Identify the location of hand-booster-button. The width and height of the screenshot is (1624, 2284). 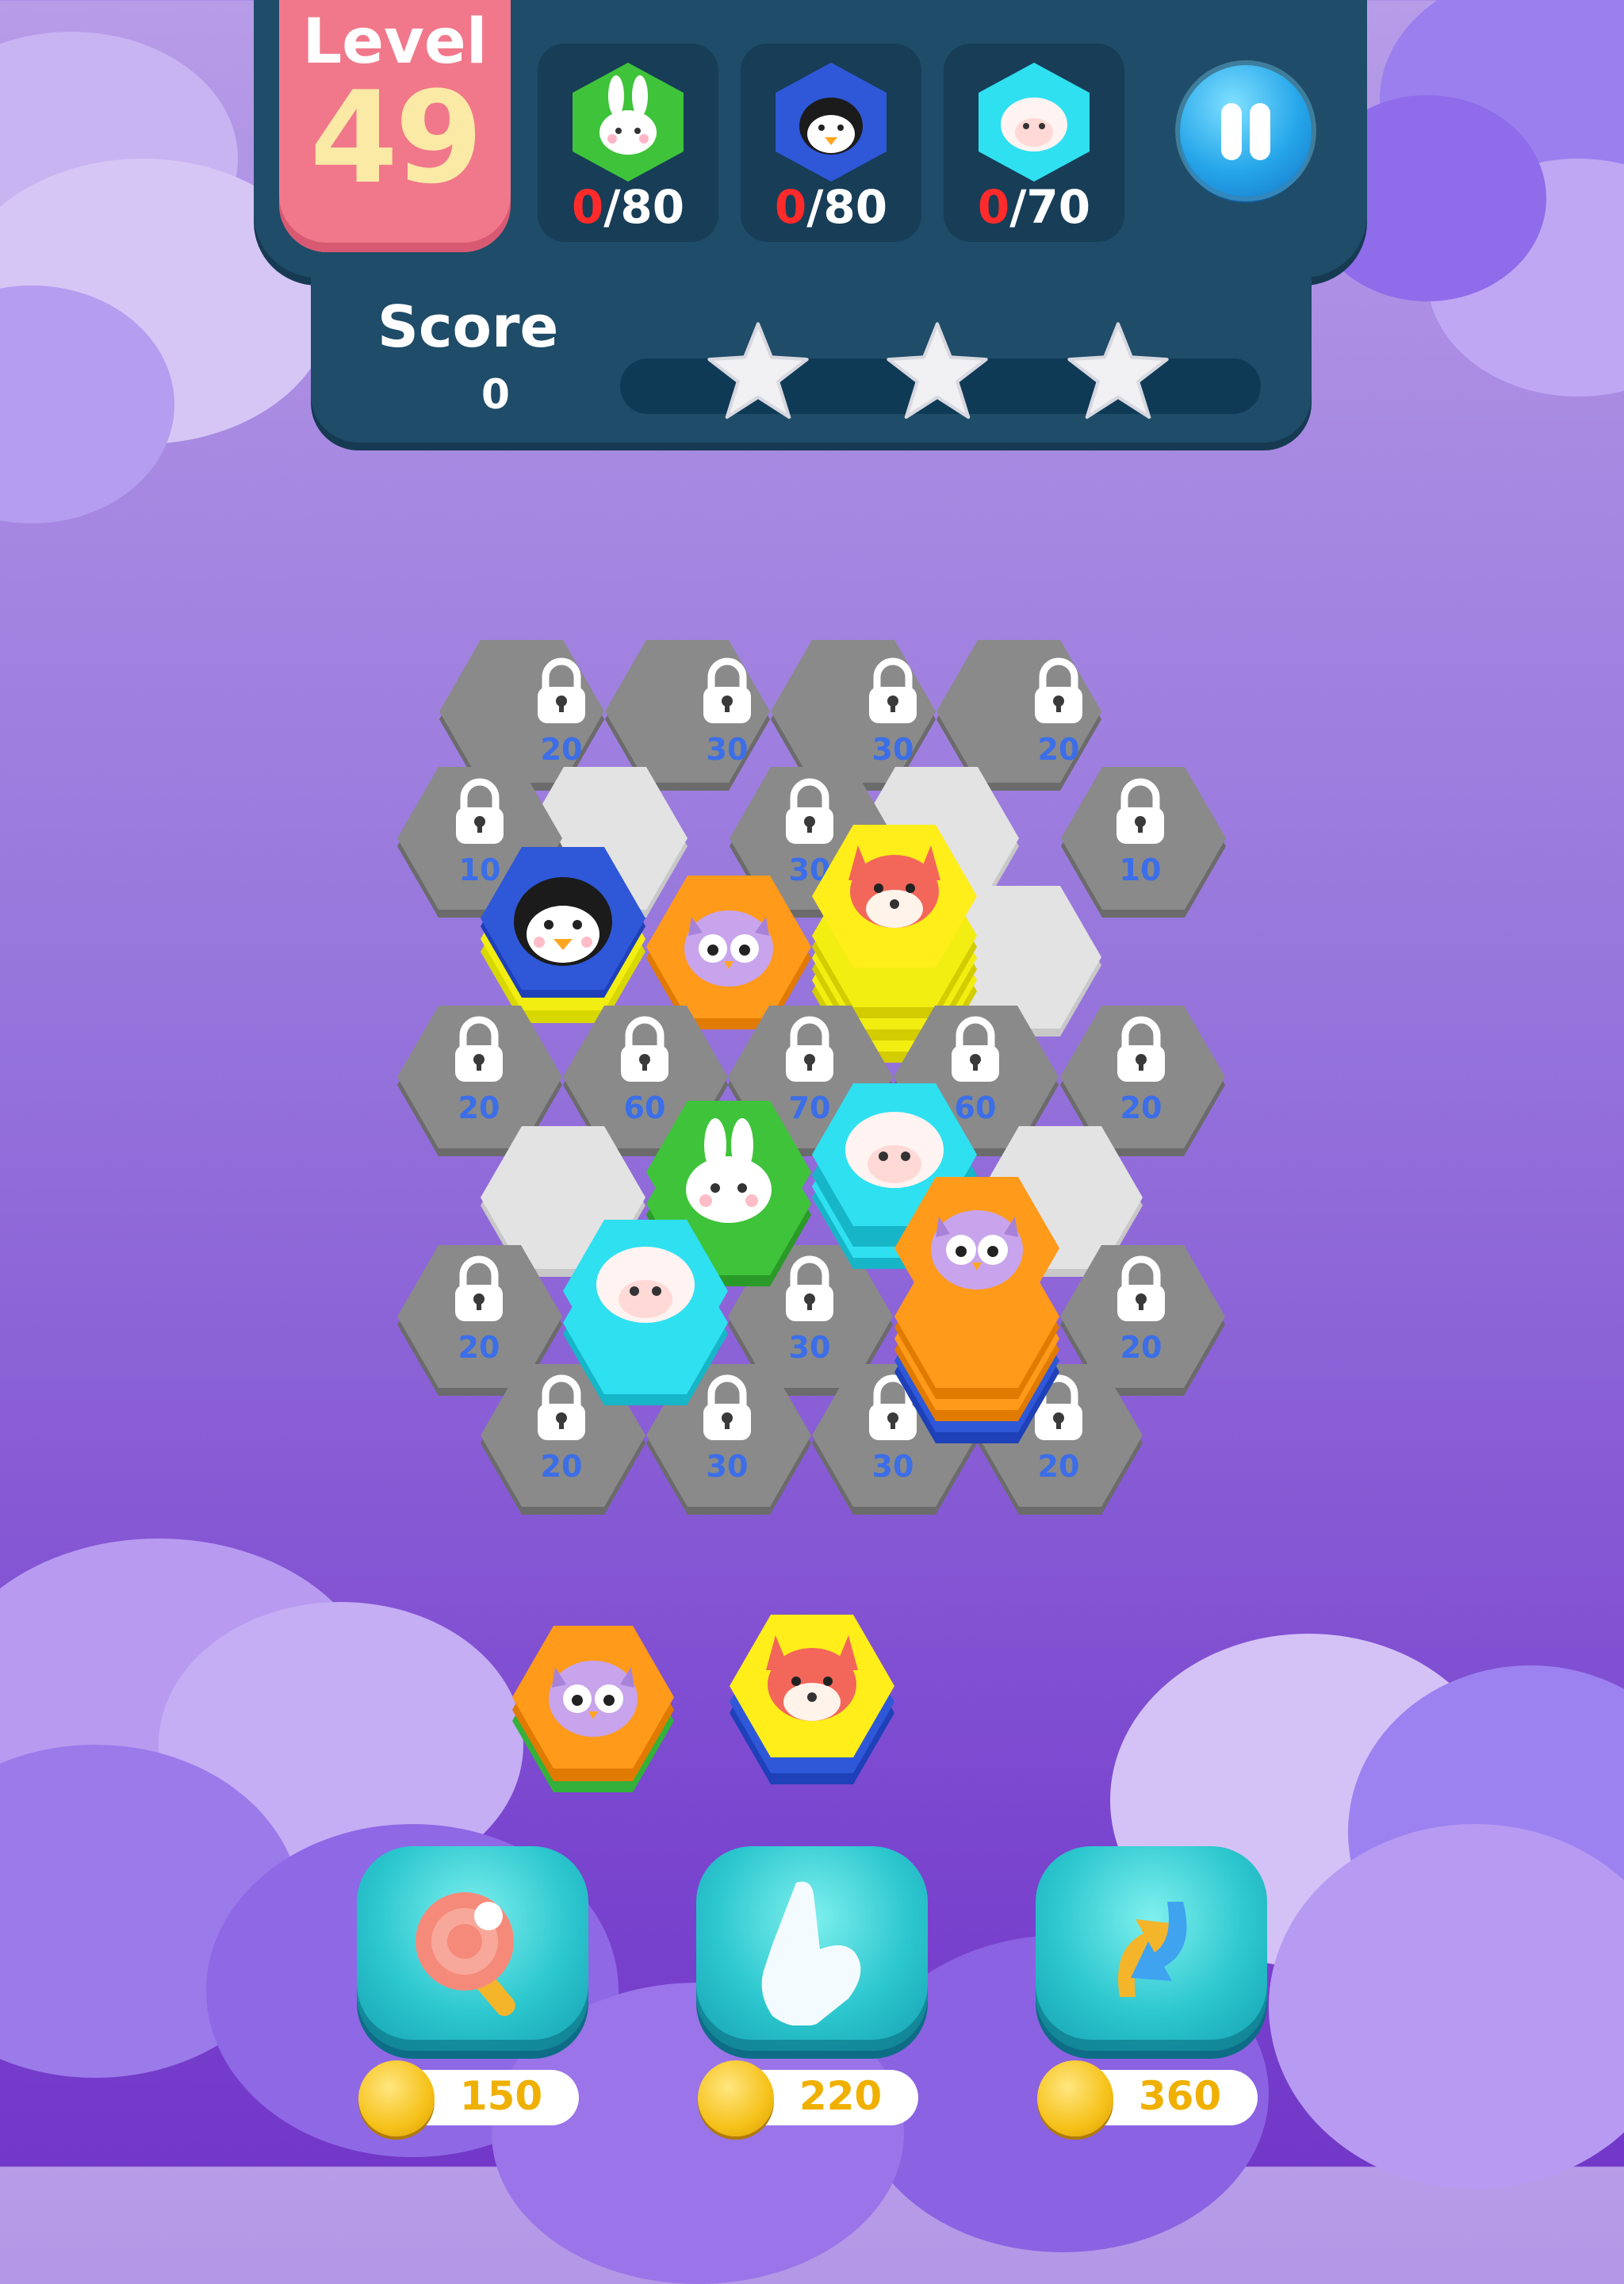
(812, 1948).